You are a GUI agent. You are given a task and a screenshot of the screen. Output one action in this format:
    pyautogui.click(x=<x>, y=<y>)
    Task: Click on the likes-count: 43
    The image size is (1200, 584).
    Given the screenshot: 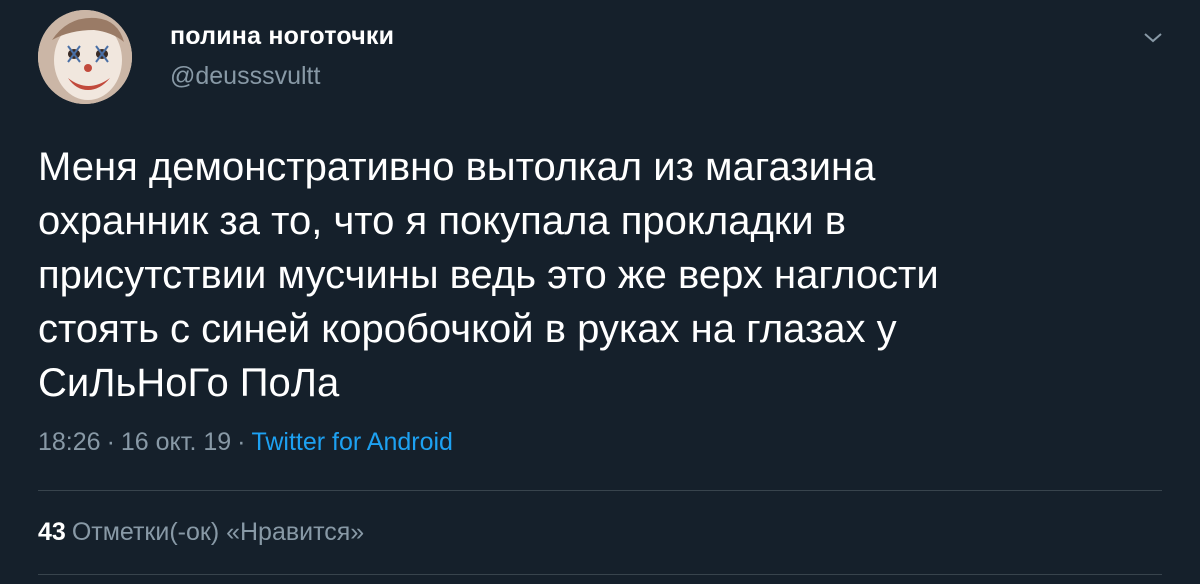 What is the action you would take?
    pyautogui.click(x=52, y=532)
    